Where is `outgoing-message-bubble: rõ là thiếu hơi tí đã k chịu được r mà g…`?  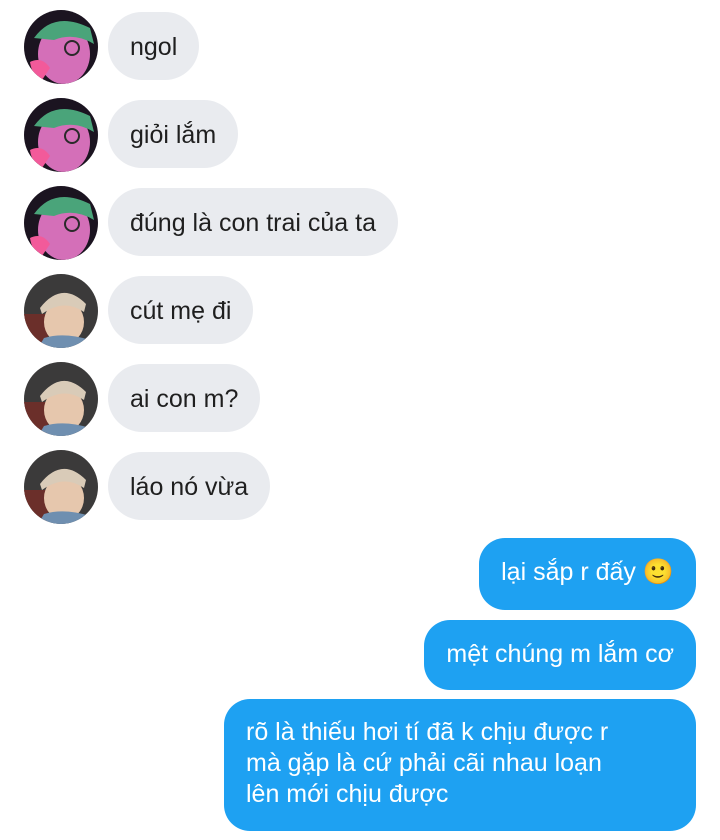 outgoing-message-bubble: rõ là thiếu hơi tí đã k chịu được r mà g… is located at coordinates (460, 765).